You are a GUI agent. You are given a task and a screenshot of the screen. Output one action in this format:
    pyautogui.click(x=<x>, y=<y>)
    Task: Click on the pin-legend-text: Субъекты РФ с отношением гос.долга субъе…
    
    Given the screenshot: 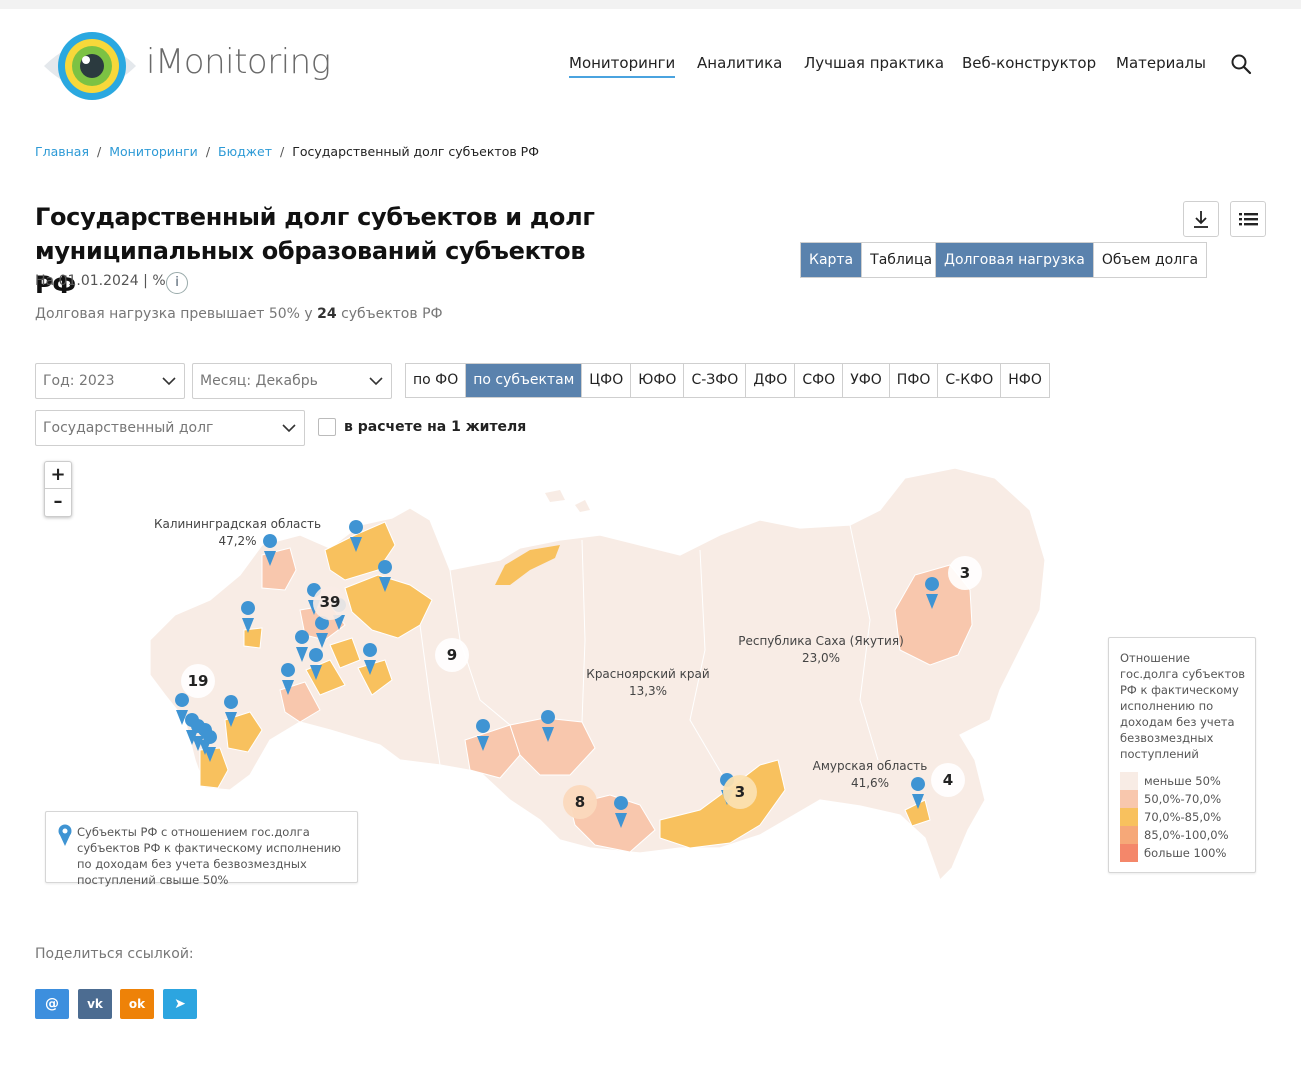 What is the action you would take?
    pyautogui.click(x=209, y=856)
    